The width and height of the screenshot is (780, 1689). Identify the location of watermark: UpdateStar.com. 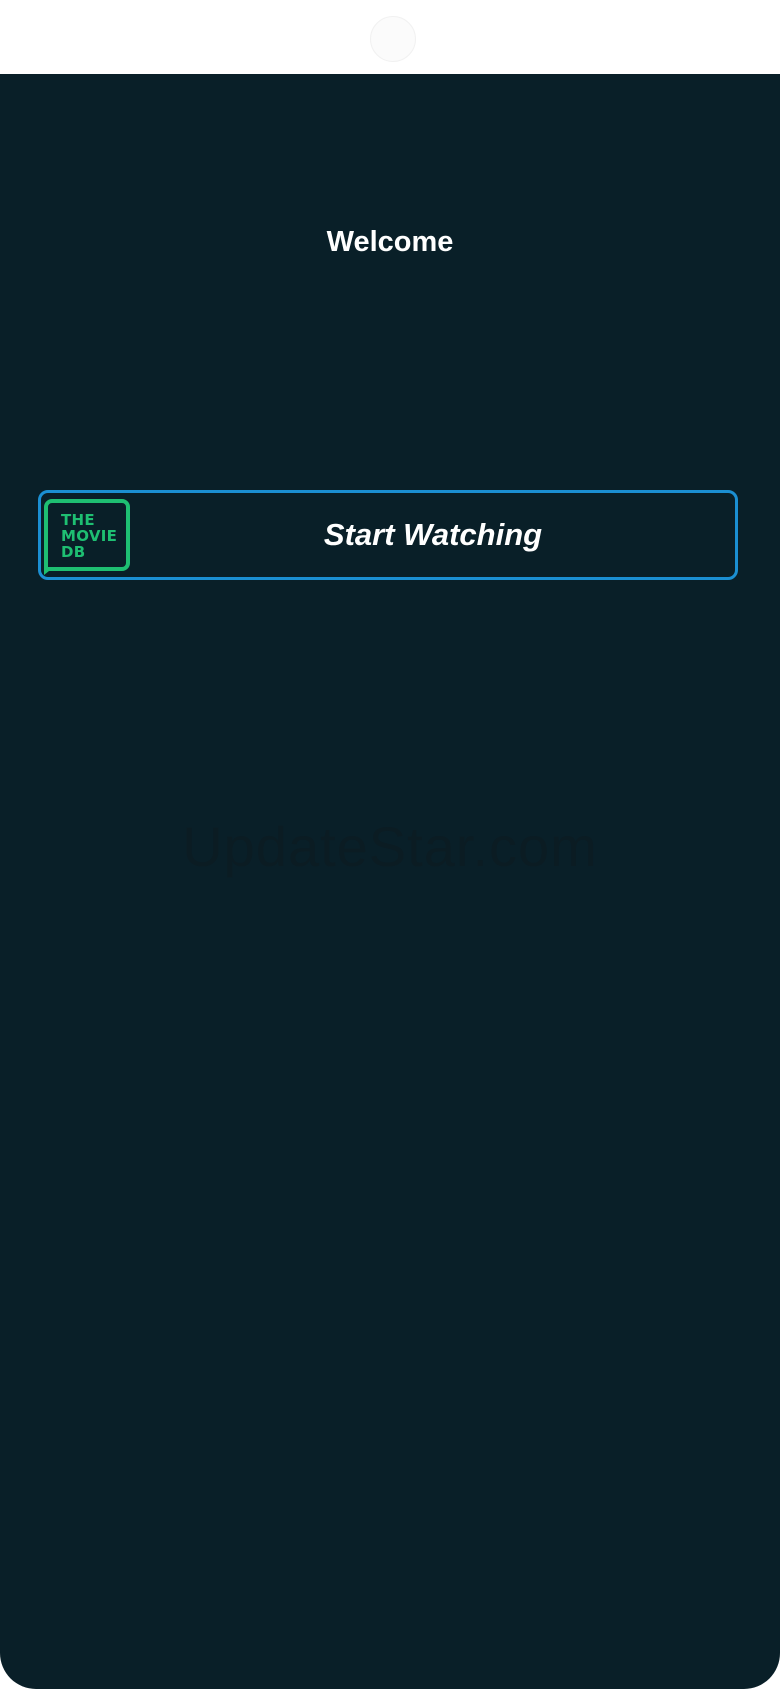
(390, 846).